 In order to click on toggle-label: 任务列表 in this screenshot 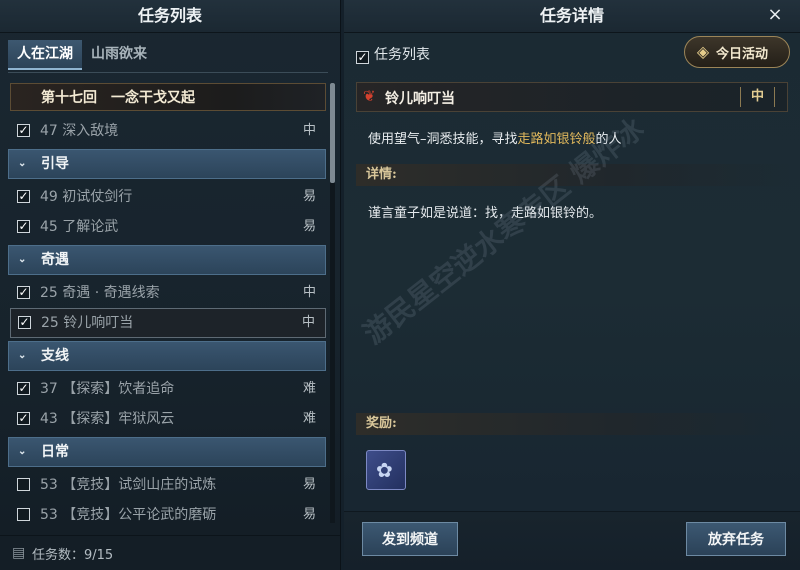, I will do `click(402, 55)`.